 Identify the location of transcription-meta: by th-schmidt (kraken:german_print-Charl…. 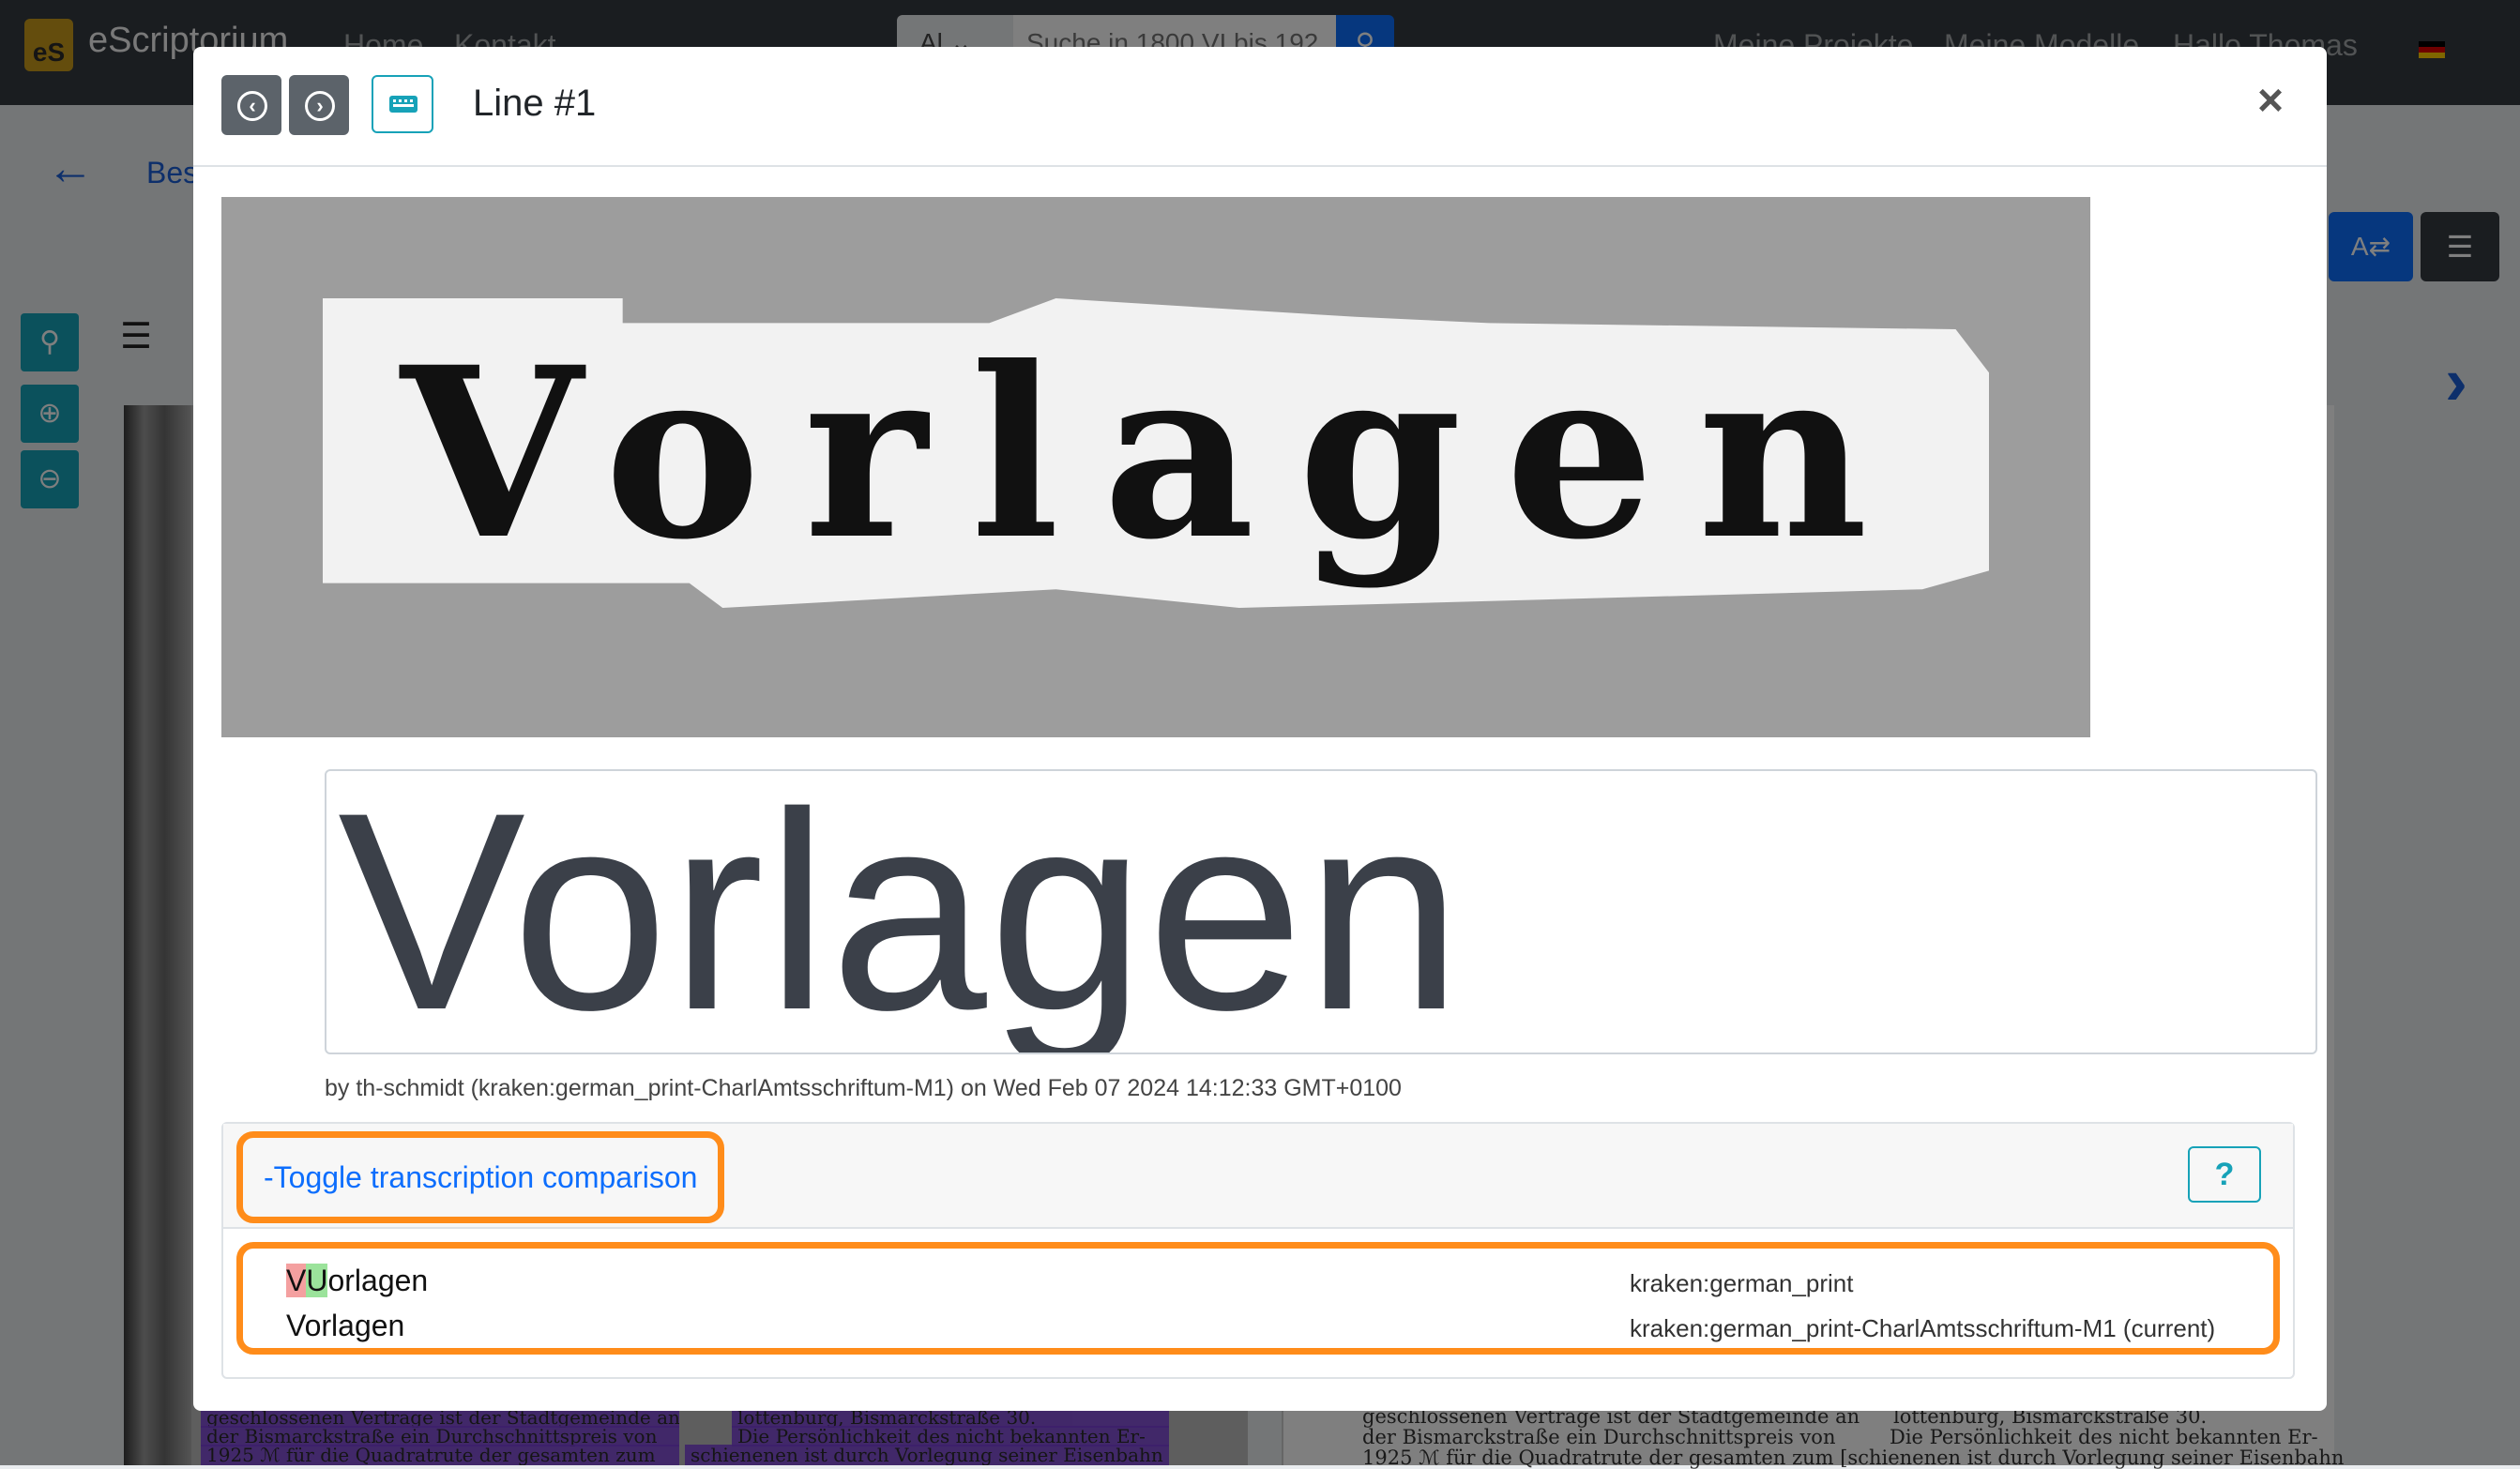
(863, 1088).